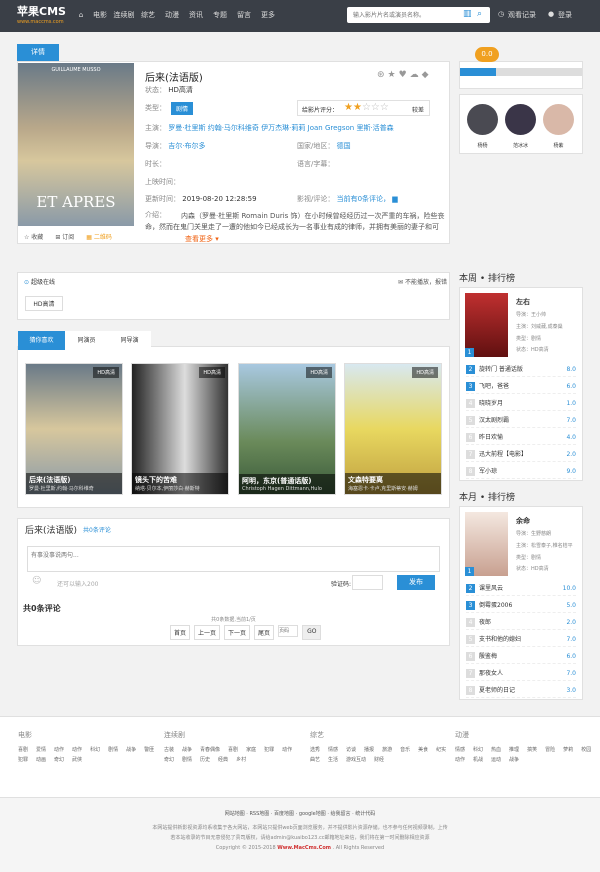  I want to click on nav-item: 连续剧, so click(124, 15).